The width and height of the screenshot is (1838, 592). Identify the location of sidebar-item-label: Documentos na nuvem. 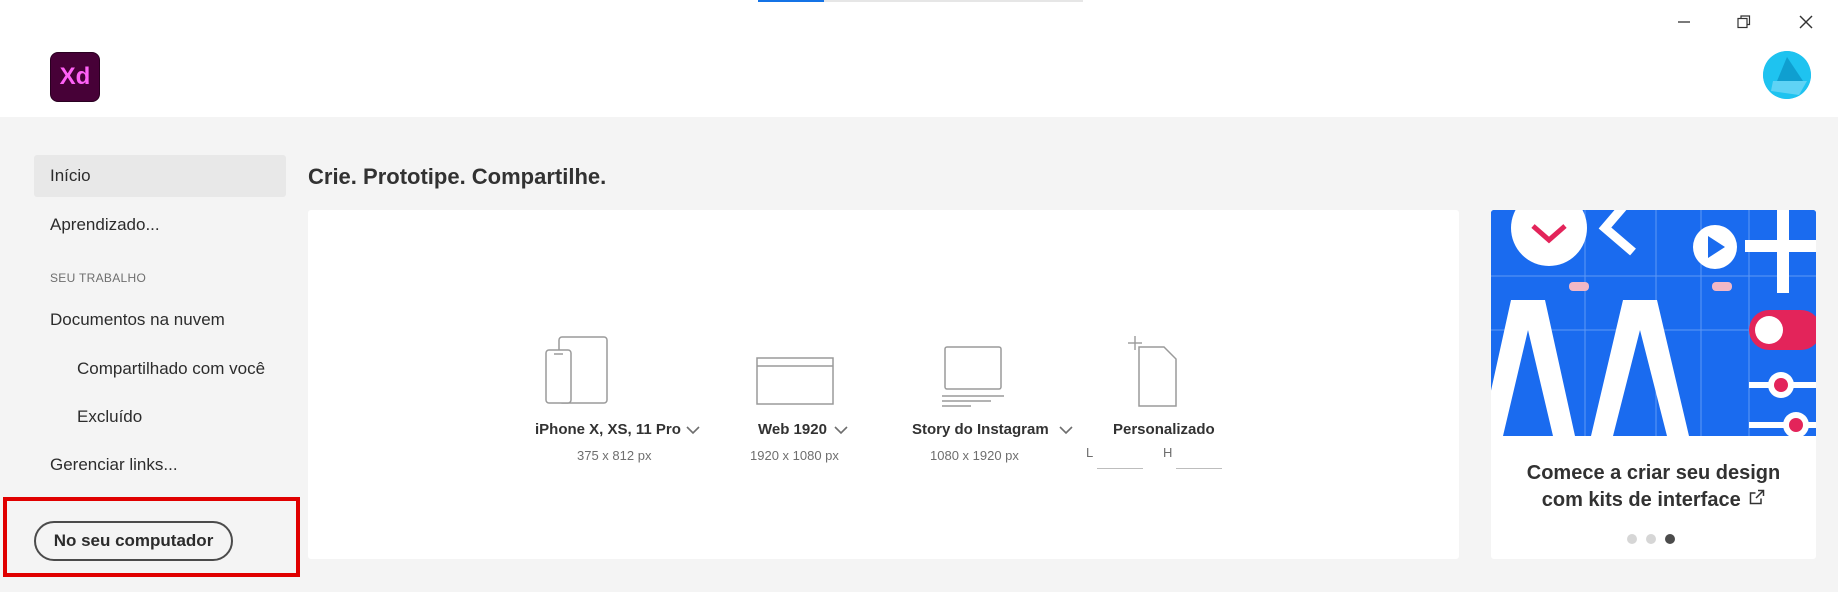
(137, 319).